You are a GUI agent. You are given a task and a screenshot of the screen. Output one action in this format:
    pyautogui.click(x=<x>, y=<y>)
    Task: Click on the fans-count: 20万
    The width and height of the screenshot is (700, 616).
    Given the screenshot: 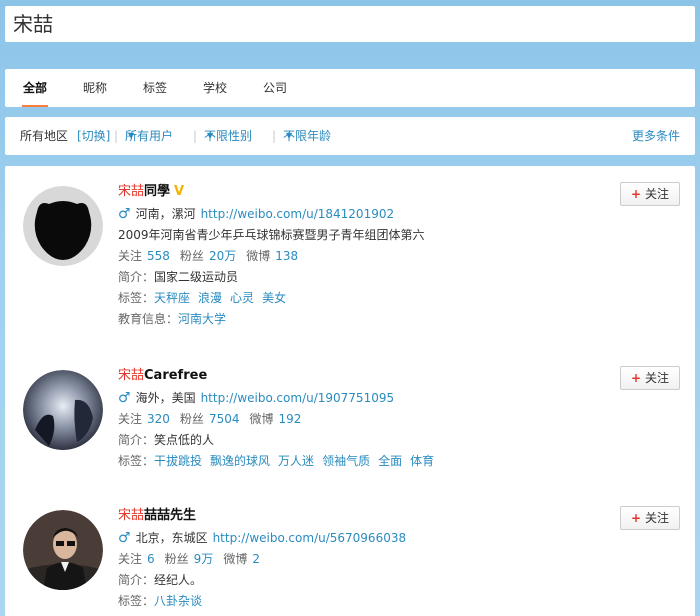 What is the action you would take?
    pyautogui.click(x=222, y=256)
    